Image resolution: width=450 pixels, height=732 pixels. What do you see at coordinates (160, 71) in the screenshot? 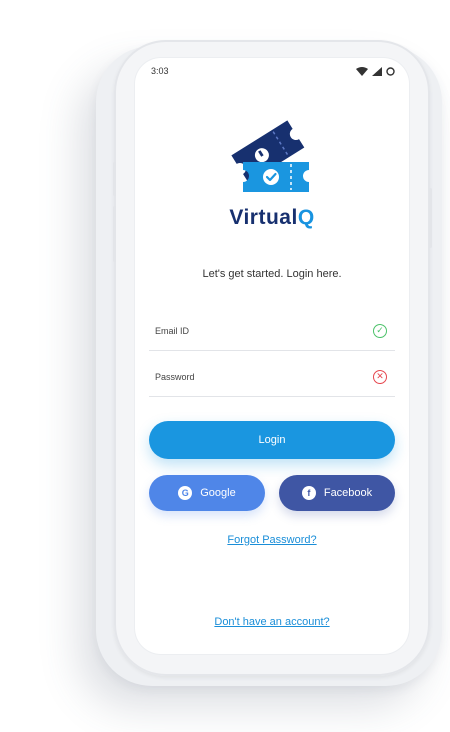
I see `status-time: 3:03` at bounding box center [160, 71].